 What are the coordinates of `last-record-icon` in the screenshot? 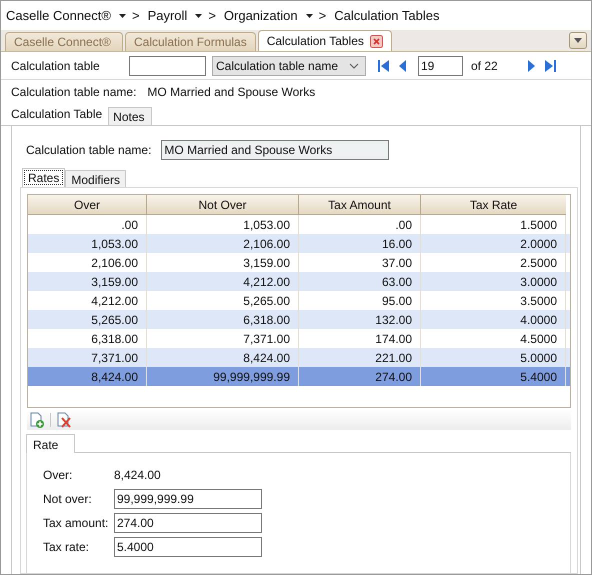 It's located at (550, 66).